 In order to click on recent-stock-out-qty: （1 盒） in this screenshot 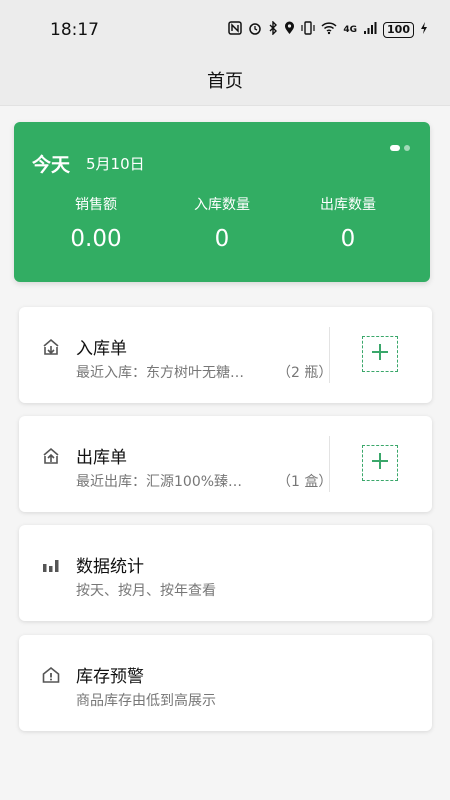, I will do `click(305, 482)`.